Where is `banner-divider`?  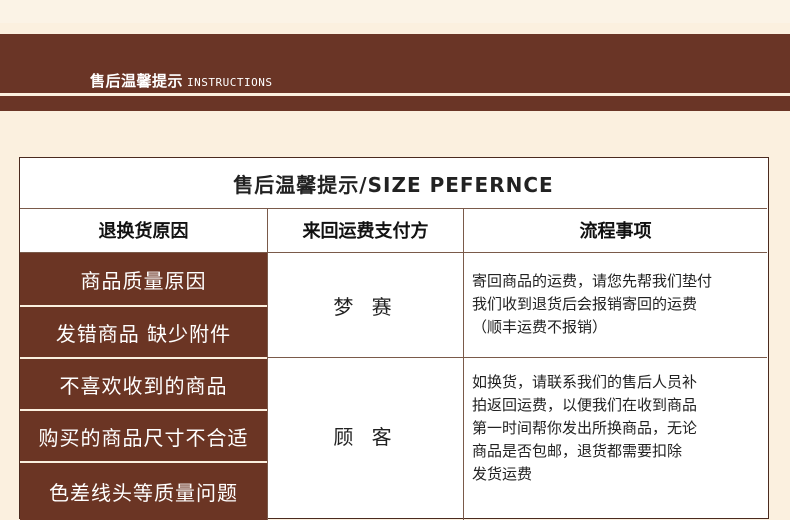
banner-divider is located at coordinates (395, 94).